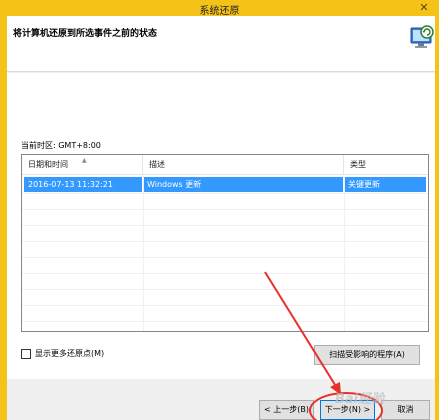  I want to click on column-header-datetime-label: 日期和时间, so click(48, 164).